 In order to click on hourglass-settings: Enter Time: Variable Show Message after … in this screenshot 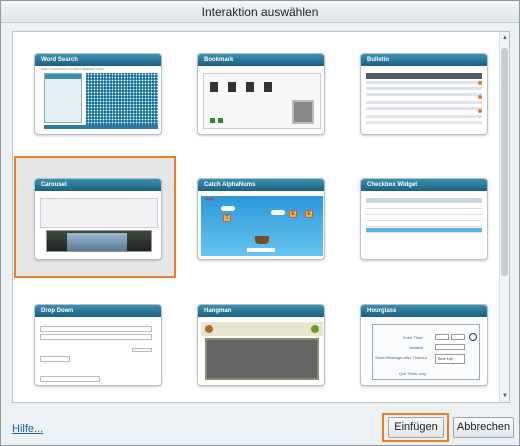, I will do `click(426, 352)`.